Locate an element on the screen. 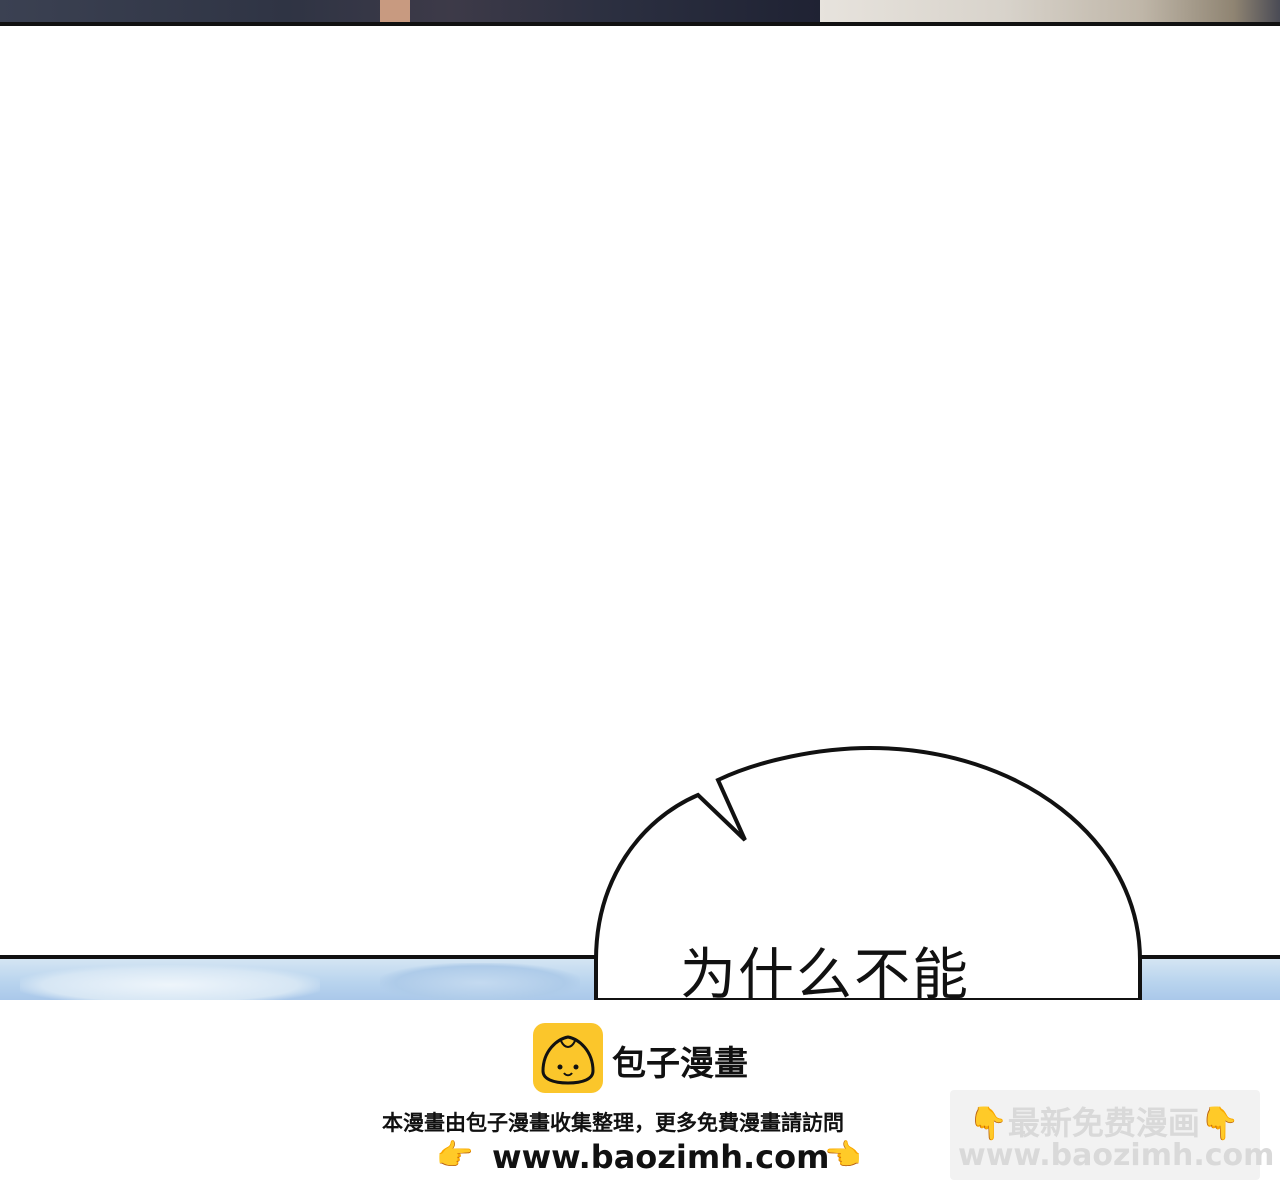  watermark-url: www.baozimh.com is located at coordinates (1116, 1155).